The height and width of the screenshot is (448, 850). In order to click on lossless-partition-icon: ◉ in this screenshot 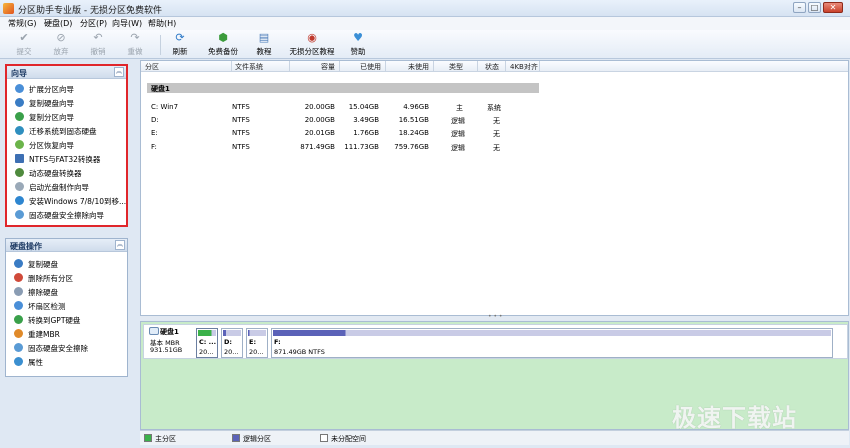, I will do `click(312, 37)`.